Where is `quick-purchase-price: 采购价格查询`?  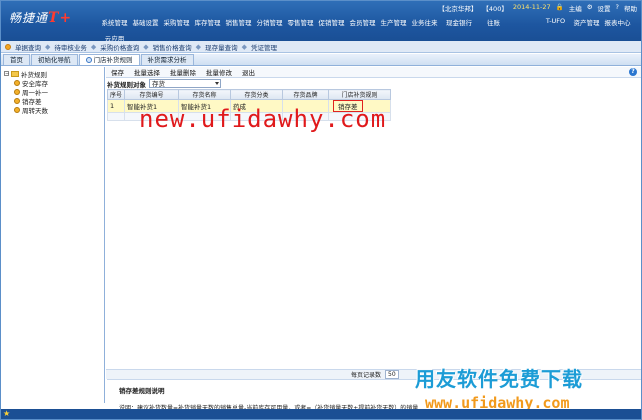
quick-purchase-price: 采购价格查询 is located at coordinates (119, 47).